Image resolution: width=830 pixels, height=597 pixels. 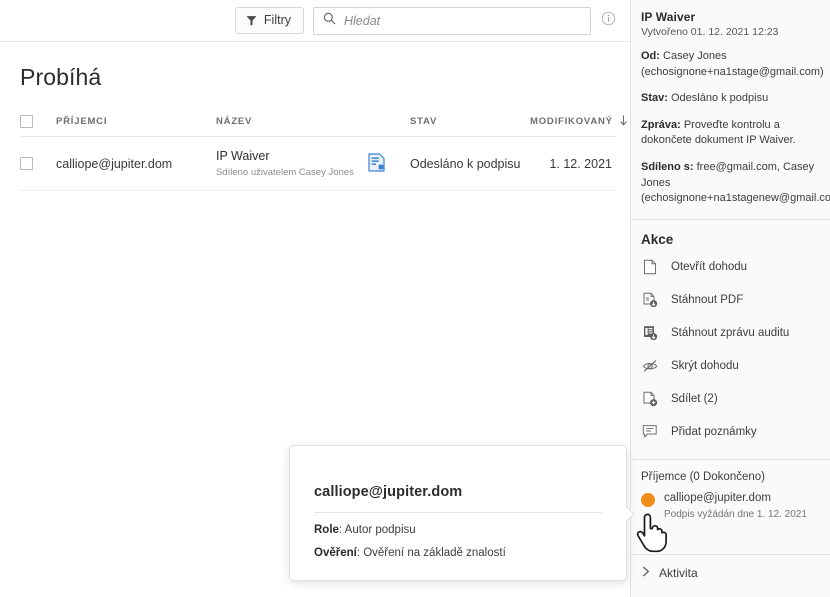 I want to click on row-checkbox, so click(x=26, y=163).